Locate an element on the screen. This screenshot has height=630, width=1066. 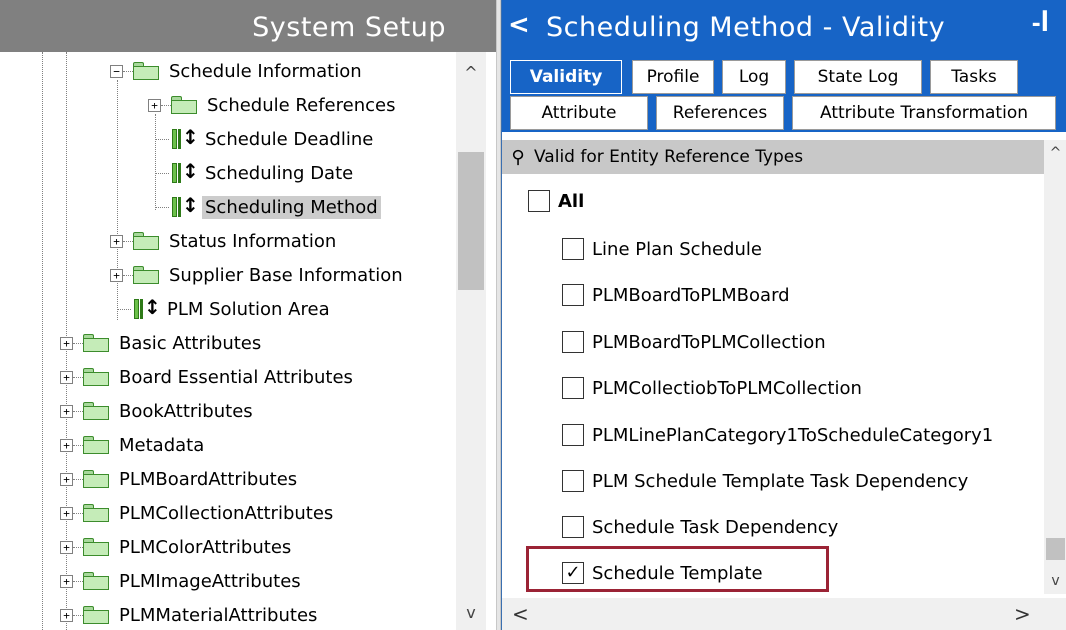
tree-node-supplier-base-information: + Supplier Base Information is located at coordinates (258, 275).